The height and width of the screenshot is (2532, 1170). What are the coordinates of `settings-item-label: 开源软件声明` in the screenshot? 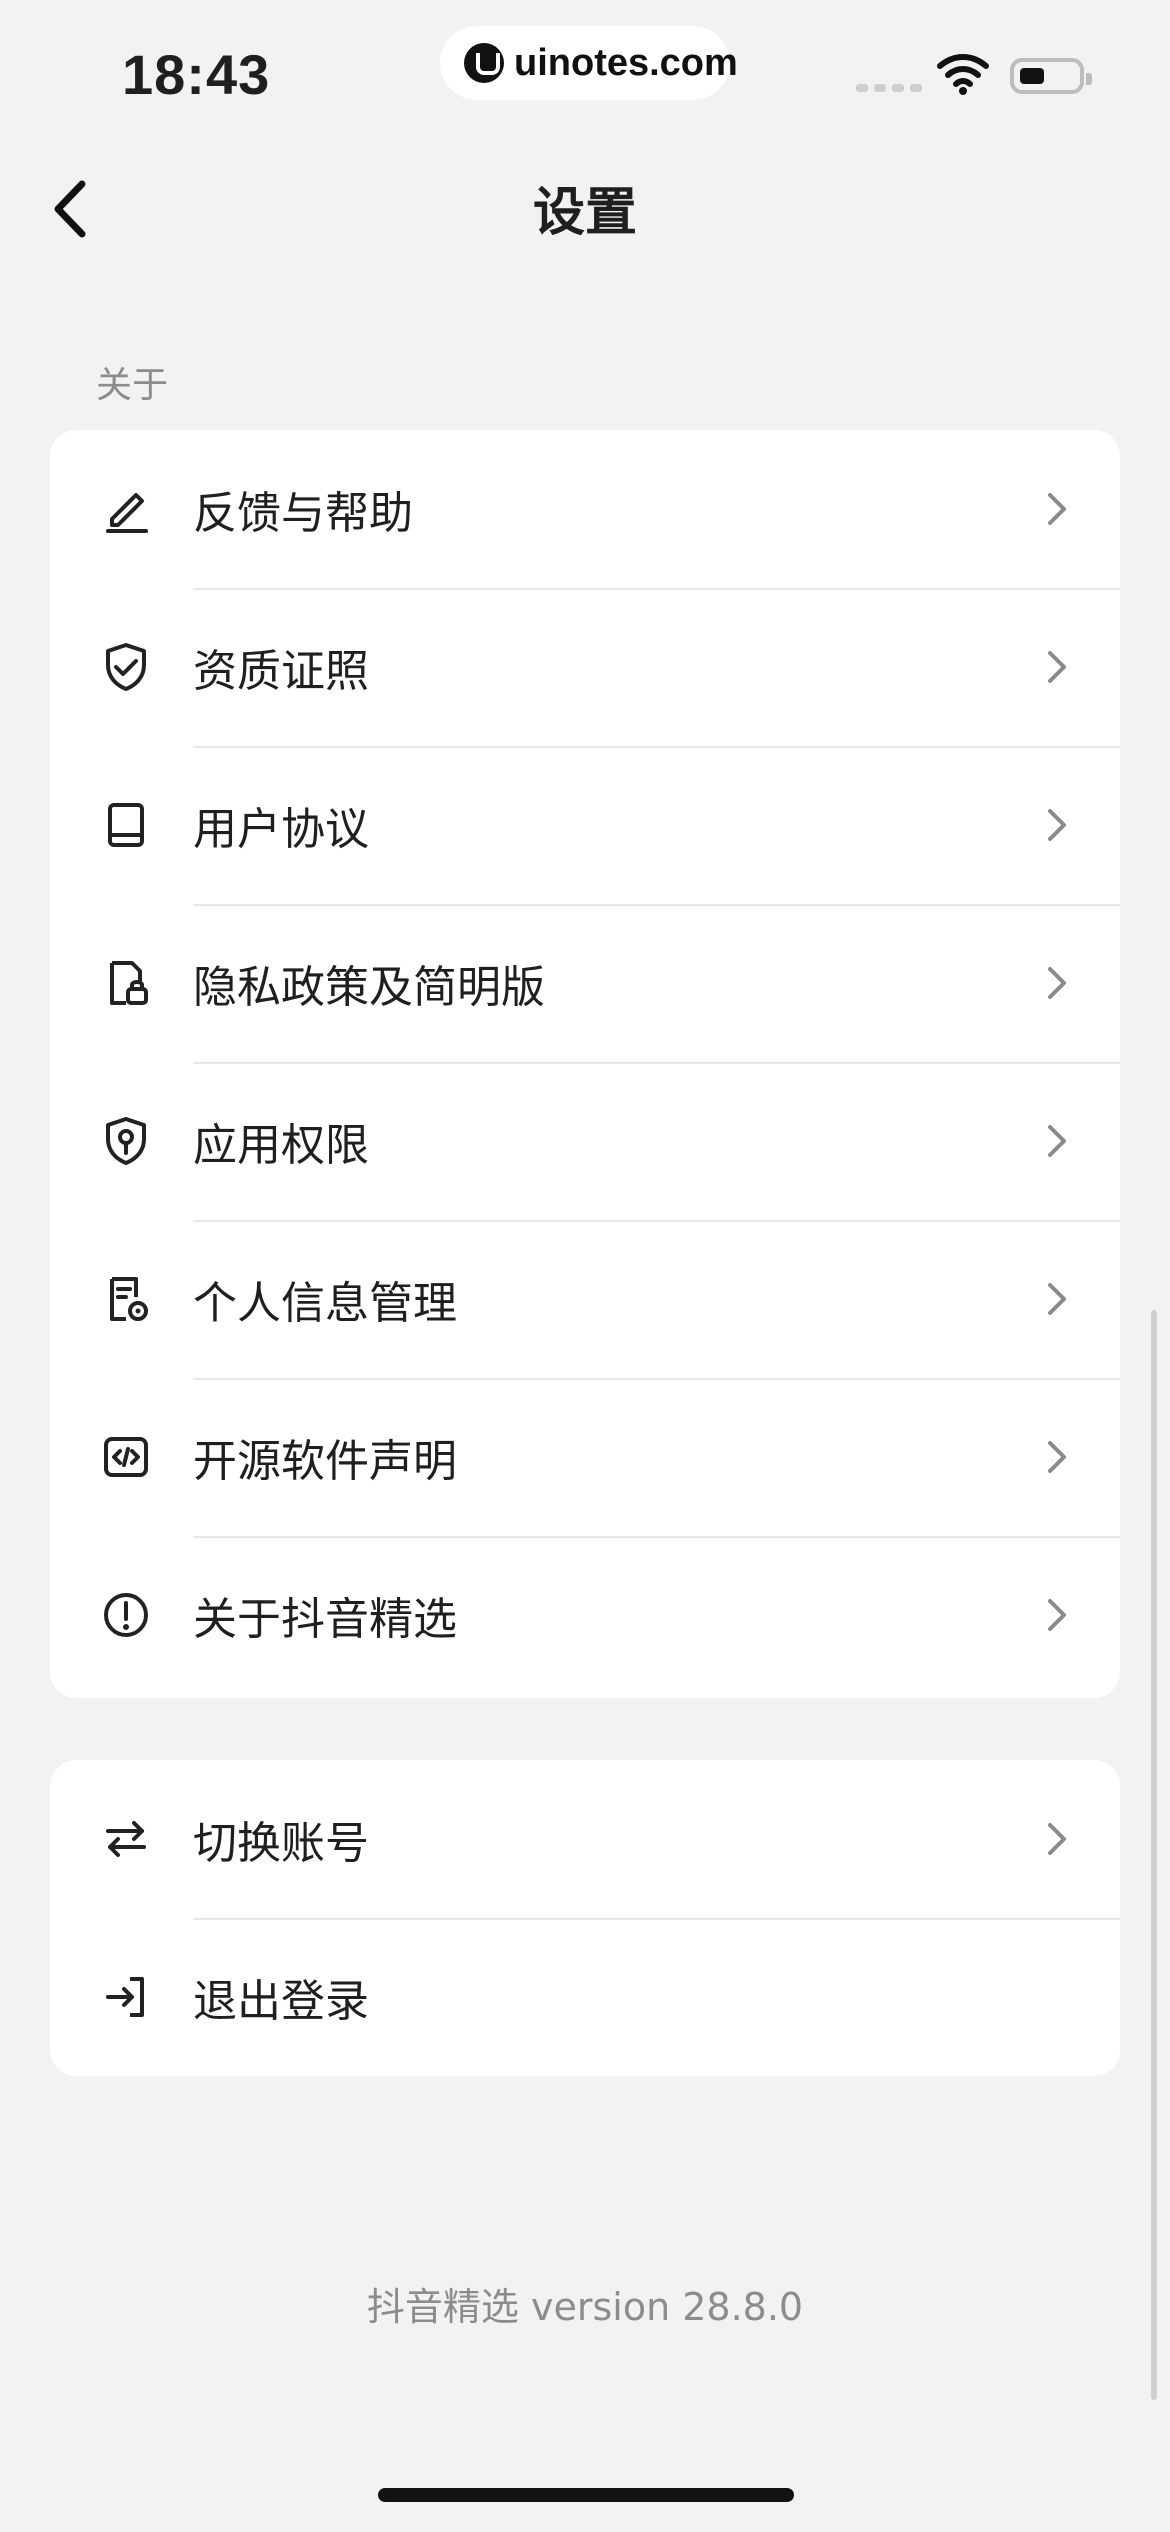 It's located at (325, 1461).